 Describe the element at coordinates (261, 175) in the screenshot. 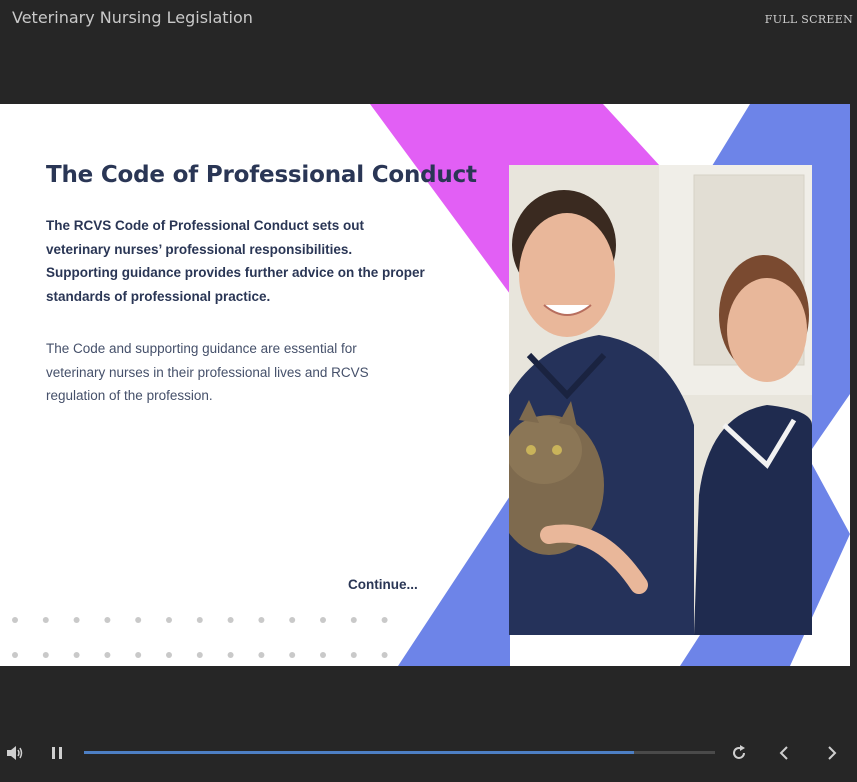

I see `slide-title: The Code of Professional Conduct` at that location.